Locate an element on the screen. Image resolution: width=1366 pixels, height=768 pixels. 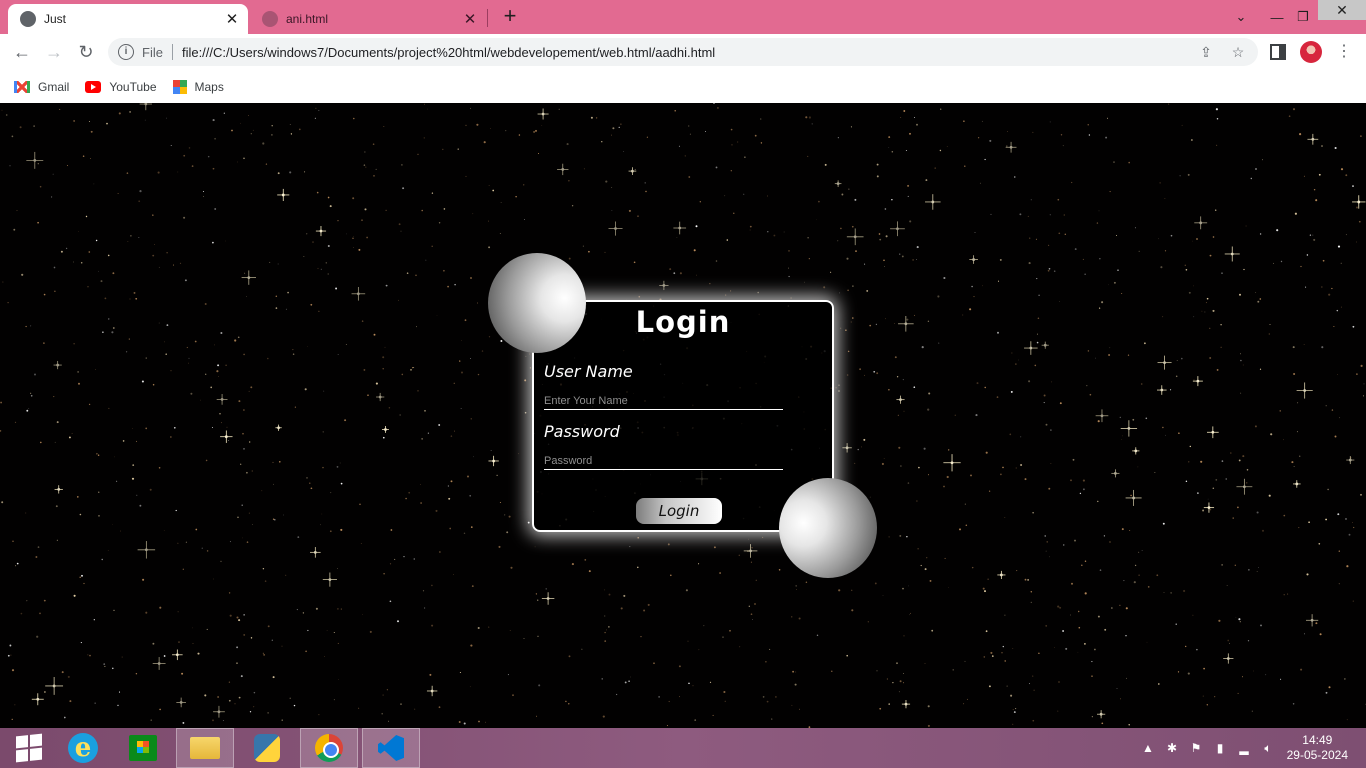
tab-strip: Just ✕ ani.html ✕ + ⌄ — ❐ ✕ is located at coordinates (683, 17).